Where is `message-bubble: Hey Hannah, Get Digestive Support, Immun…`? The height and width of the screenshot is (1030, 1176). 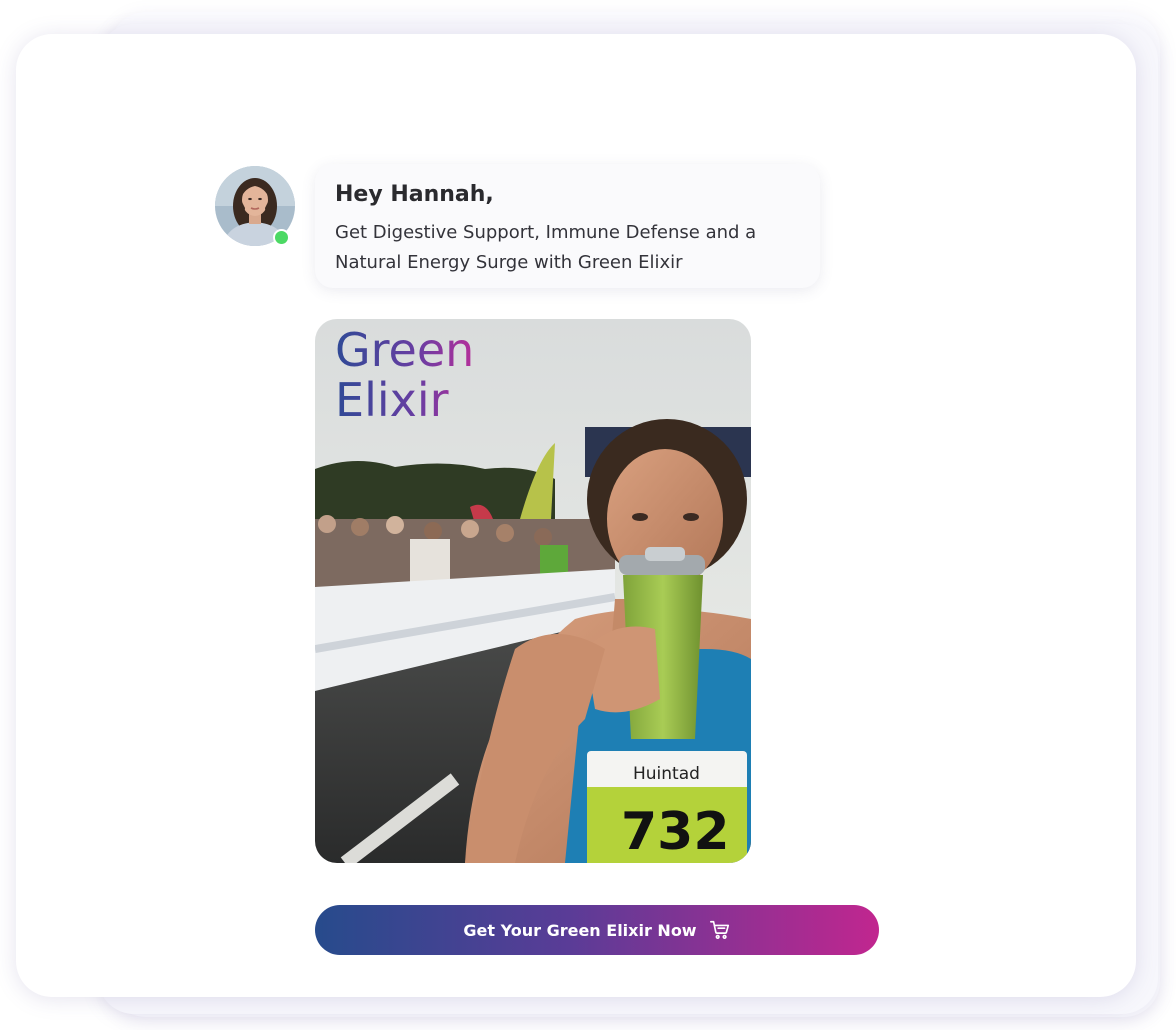
message-bubble: Hey Hannah, Get Digestive Support, Immun… is located at coordinates (567, 226).